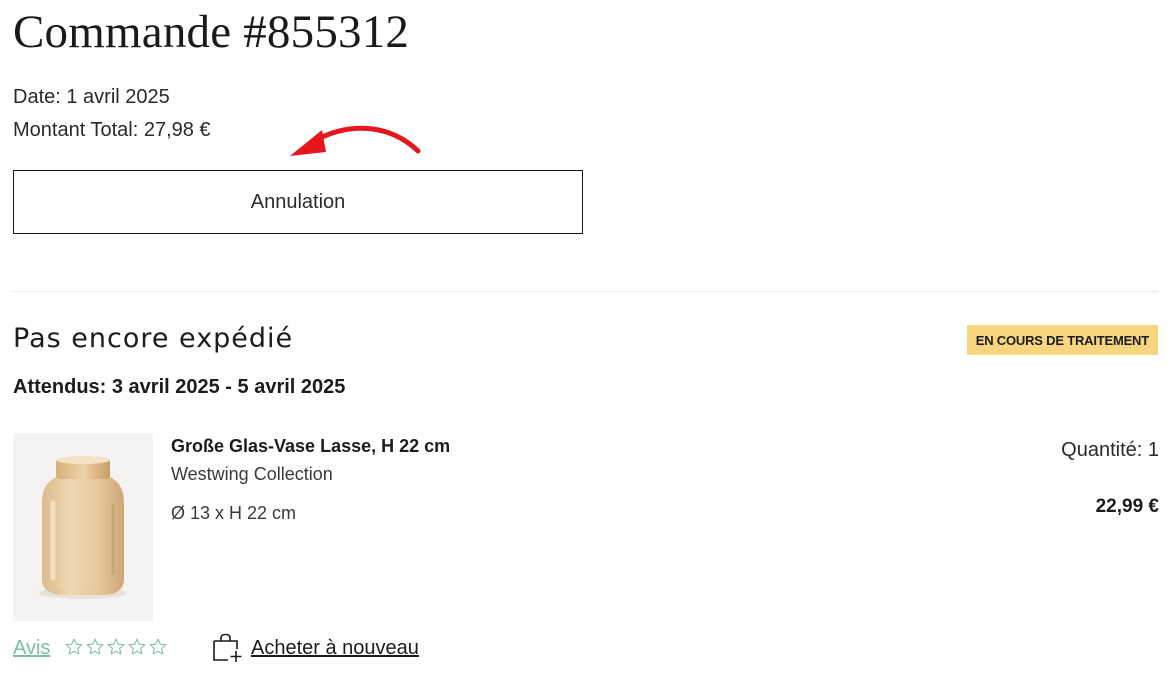 The width and height of the screenshot is (1175, 677). What do you see at coordinates (227, 647) in the screenshot?
I see `bag-plus-icon` at bounding box center [227, 647].